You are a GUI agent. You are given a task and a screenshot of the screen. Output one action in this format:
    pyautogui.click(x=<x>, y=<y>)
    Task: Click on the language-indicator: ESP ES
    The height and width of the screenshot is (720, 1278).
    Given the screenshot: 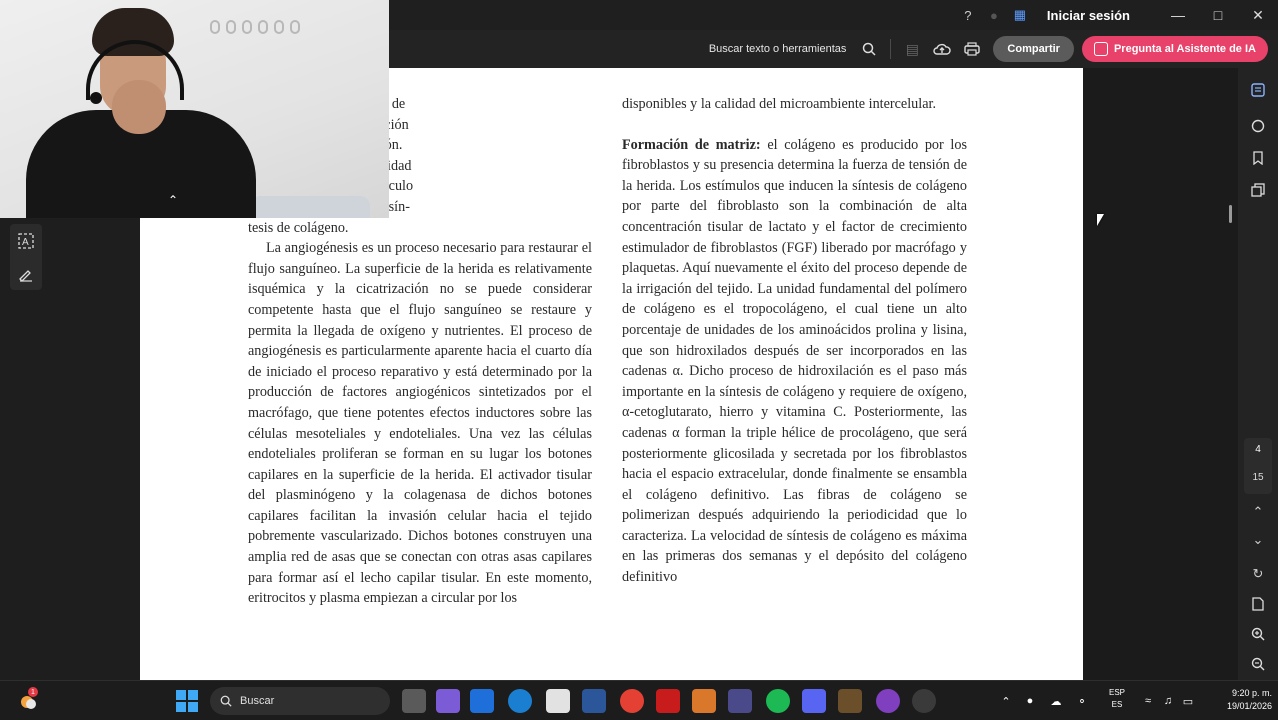 What is the action you would take?
    pyautogui.click(x=1117, y=699)
    